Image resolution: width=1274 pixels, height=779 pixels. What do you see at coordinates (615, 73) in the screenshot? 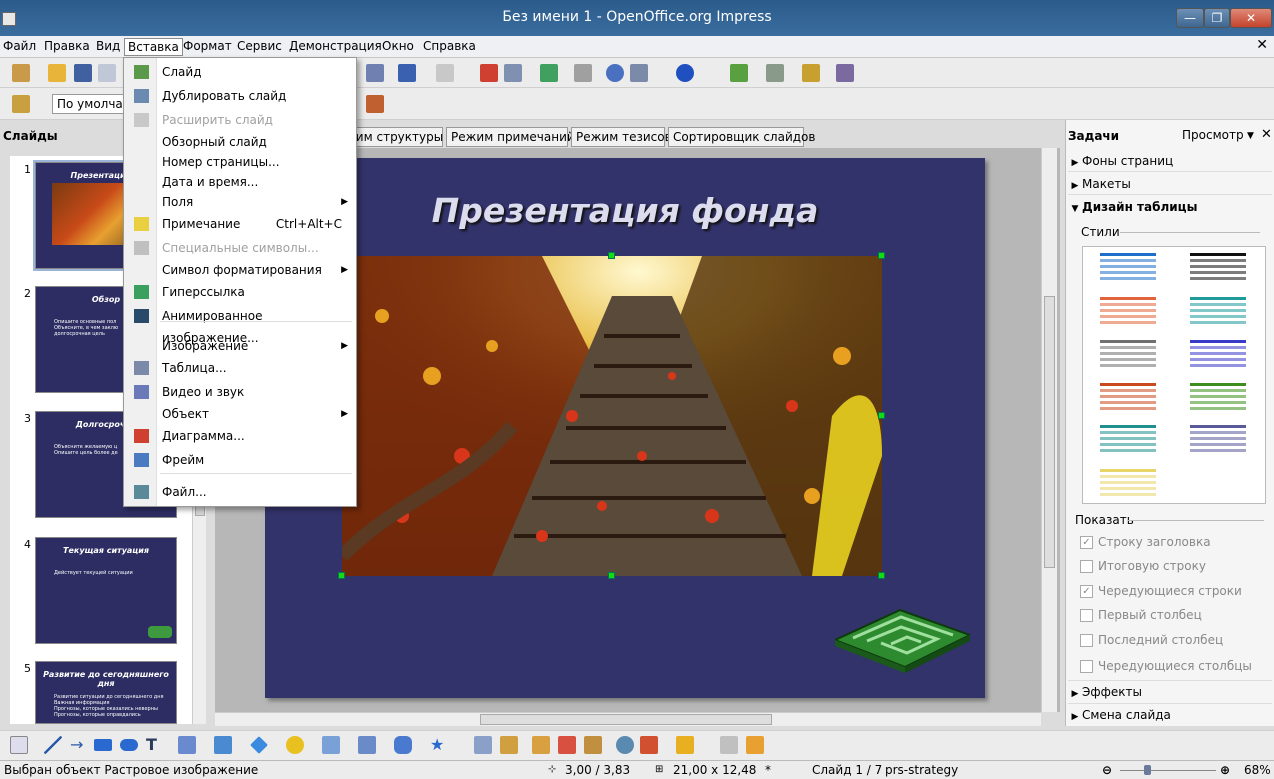
I see `navigator-icon` at bounding box center [615, 73].